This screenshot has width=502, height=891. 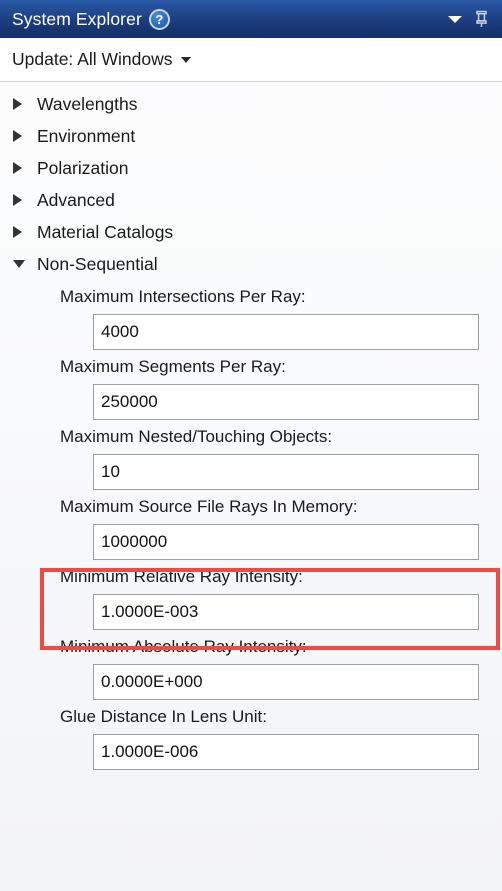 What do you see at coordinates (196, 436) in the screenshot?
I see `field-label: Maximum Nested/Touching Objects:` at bounding box center [196, 436].